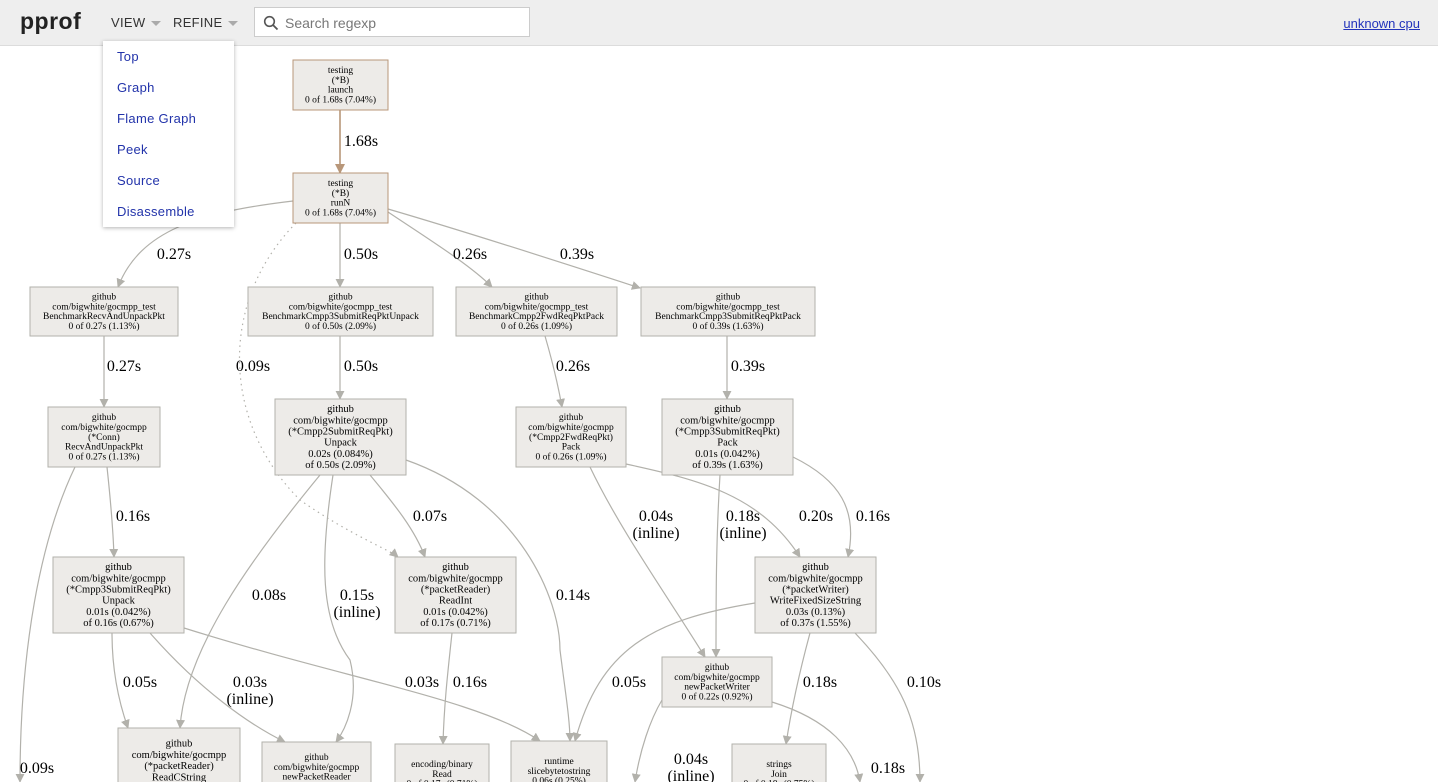 The image size is (1438, 782). I want to click on menu-item-peek: Peek, so click(132, 149).